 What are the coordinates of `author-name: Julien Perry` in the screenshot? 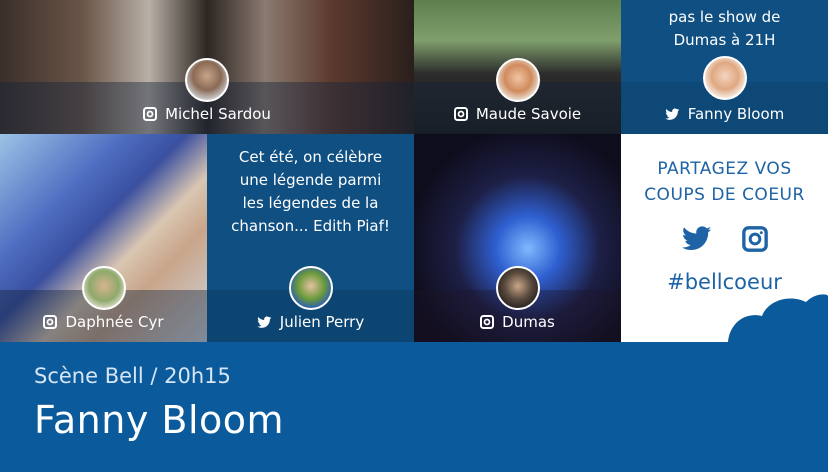 It's located at (322, 322).